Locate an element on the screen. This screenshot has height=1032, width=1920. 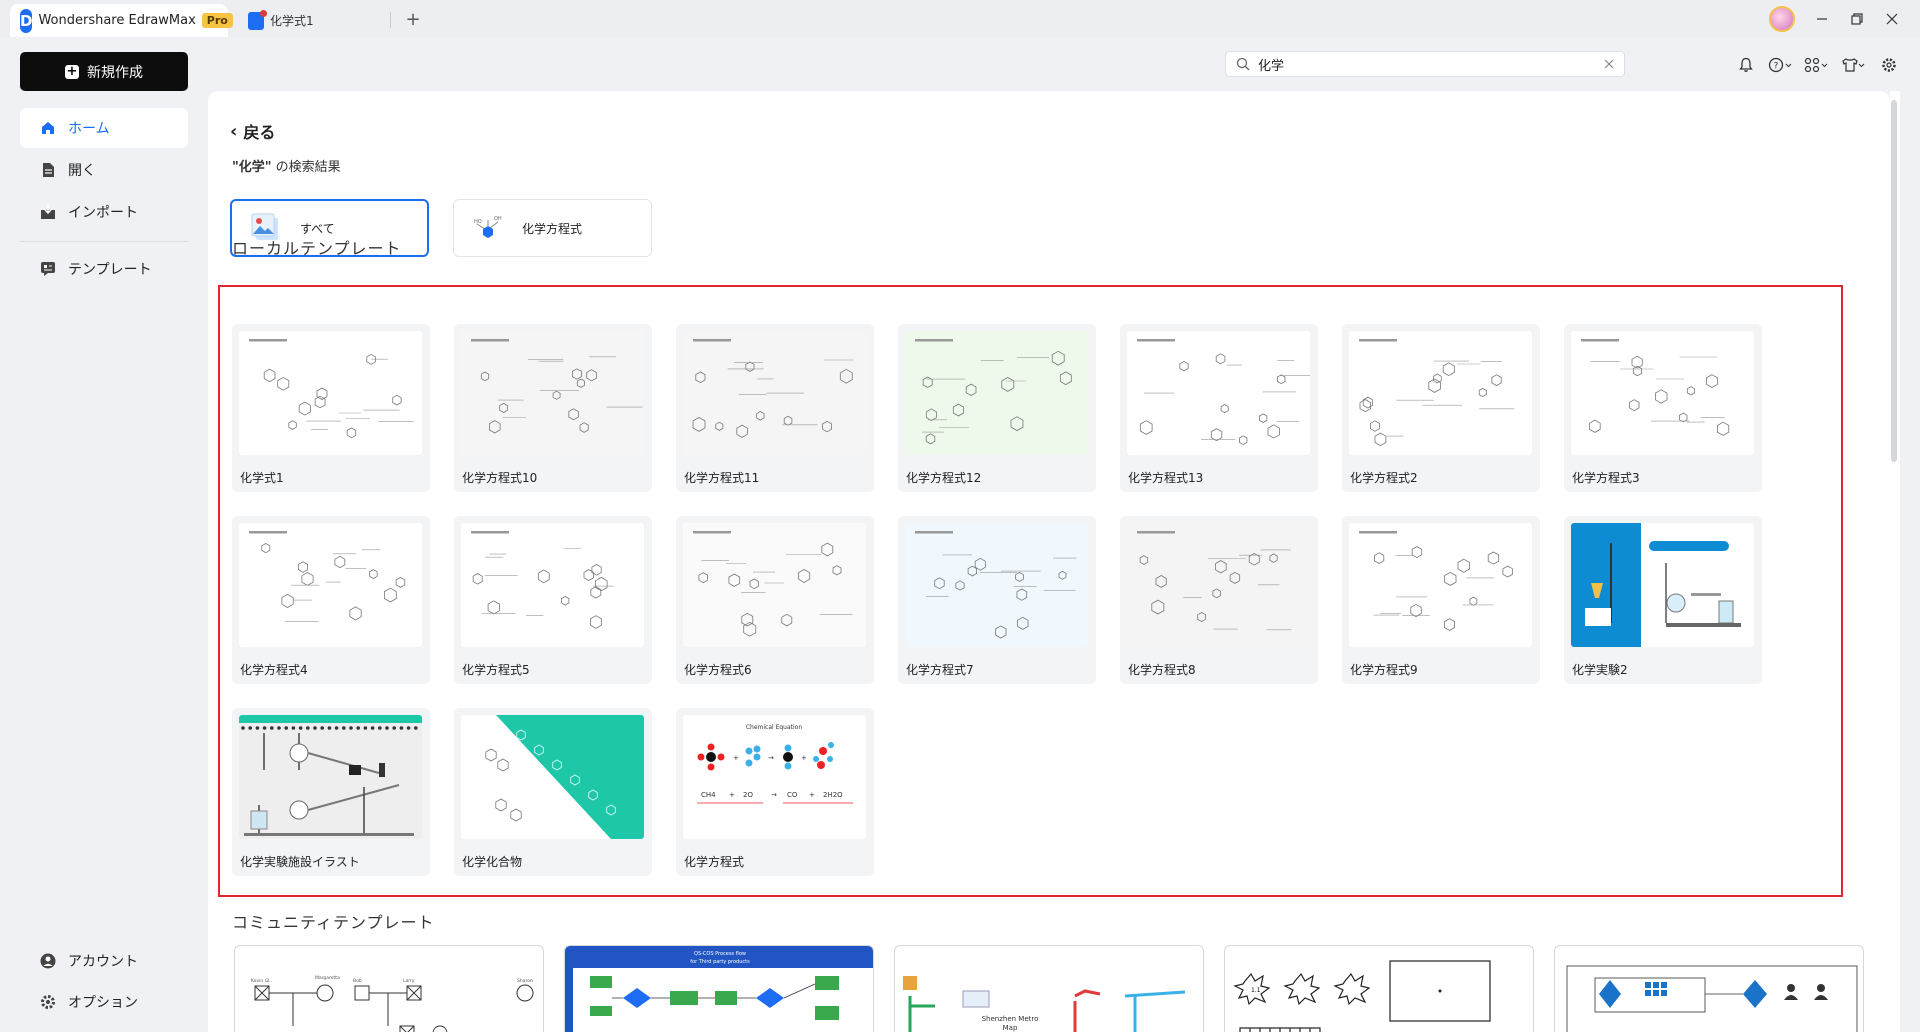
template-card: 化学方程式12 is located at coordinates (997, 408).